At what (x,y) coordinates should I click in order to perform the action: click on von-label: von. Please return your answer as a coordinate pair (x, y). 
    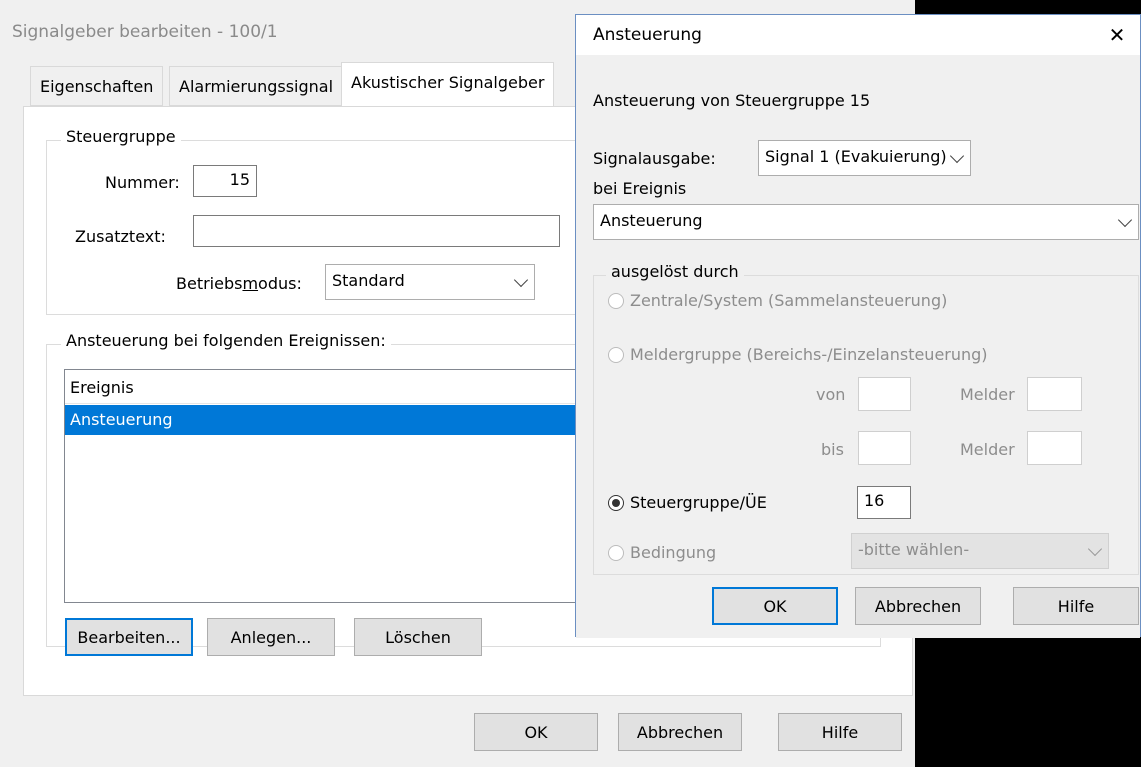
    Looking at the image, I should click on (831, 394).